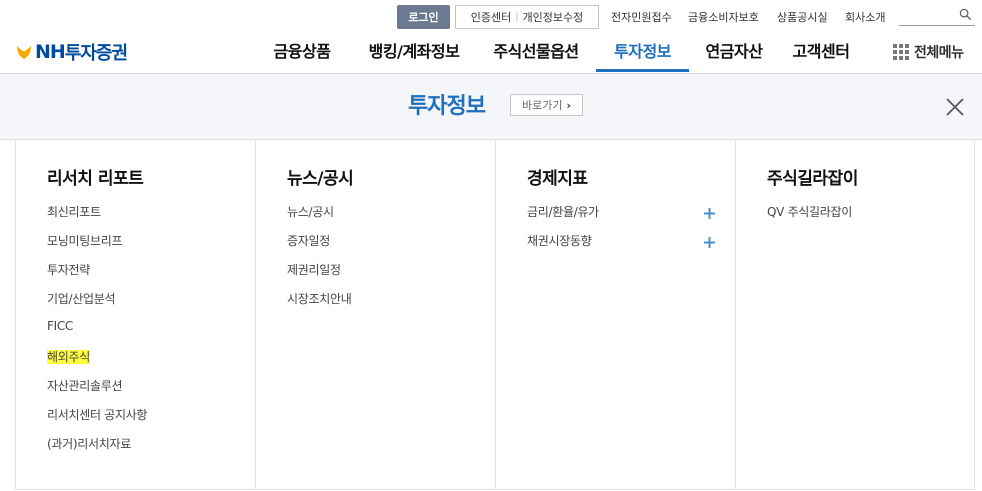 The width and height of the screenshot is (982, 491). What do you see at coordinates (563, 246) in the screenshot?
I see `menu-item-bond-market: 채권시장동향` at bounding box center [563, 246].